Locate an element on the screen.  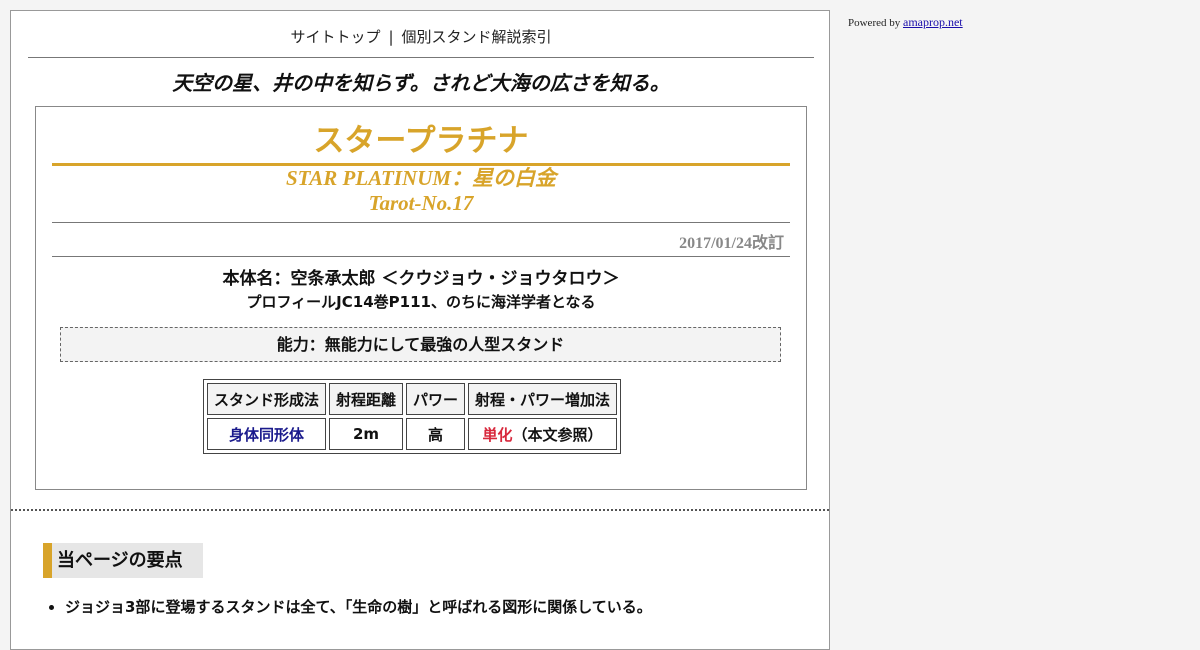
summary-list: ジョジョ3部に登場するスタンドは全て、「生命の樹」と呼ばれる図形に関係している。 is located at coordinates (435, 609).